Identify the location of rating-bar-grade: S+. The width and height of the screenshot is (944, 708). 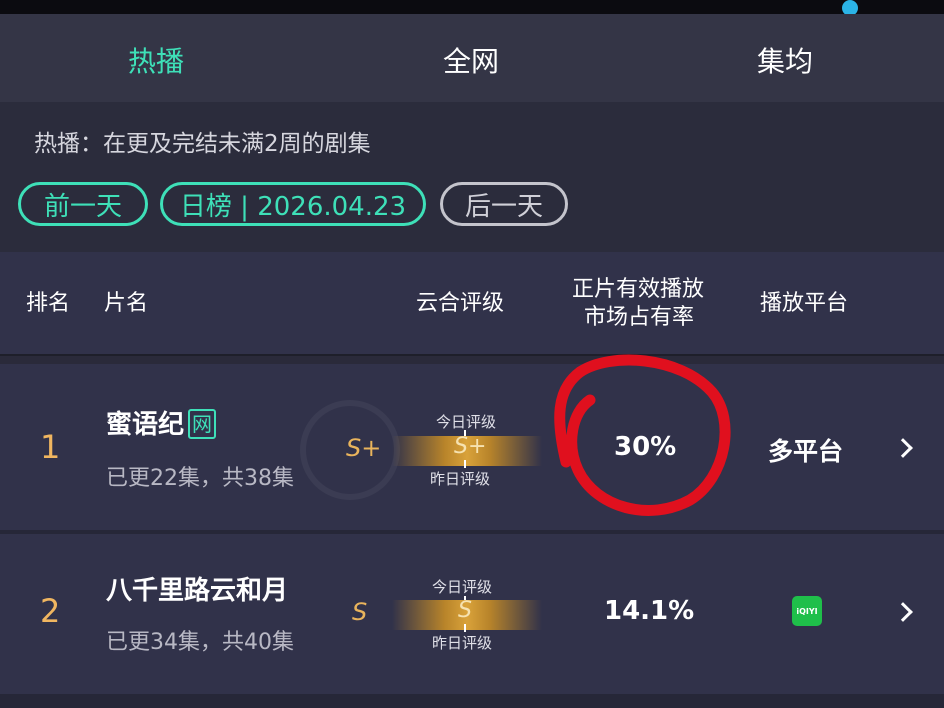
(470, 446).